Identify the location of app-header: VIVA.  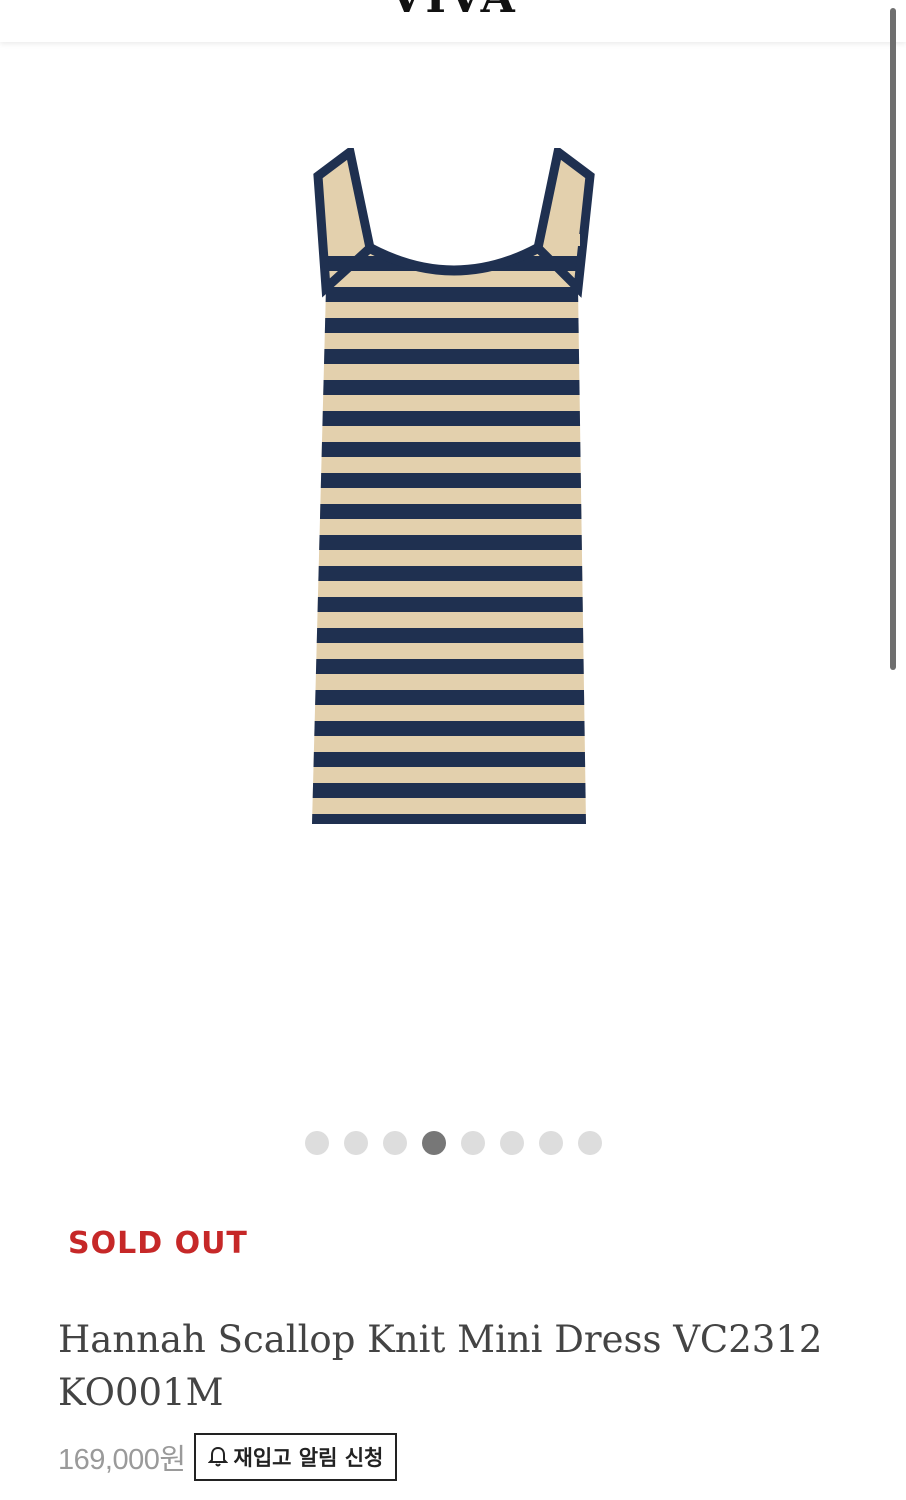
(453, 21).